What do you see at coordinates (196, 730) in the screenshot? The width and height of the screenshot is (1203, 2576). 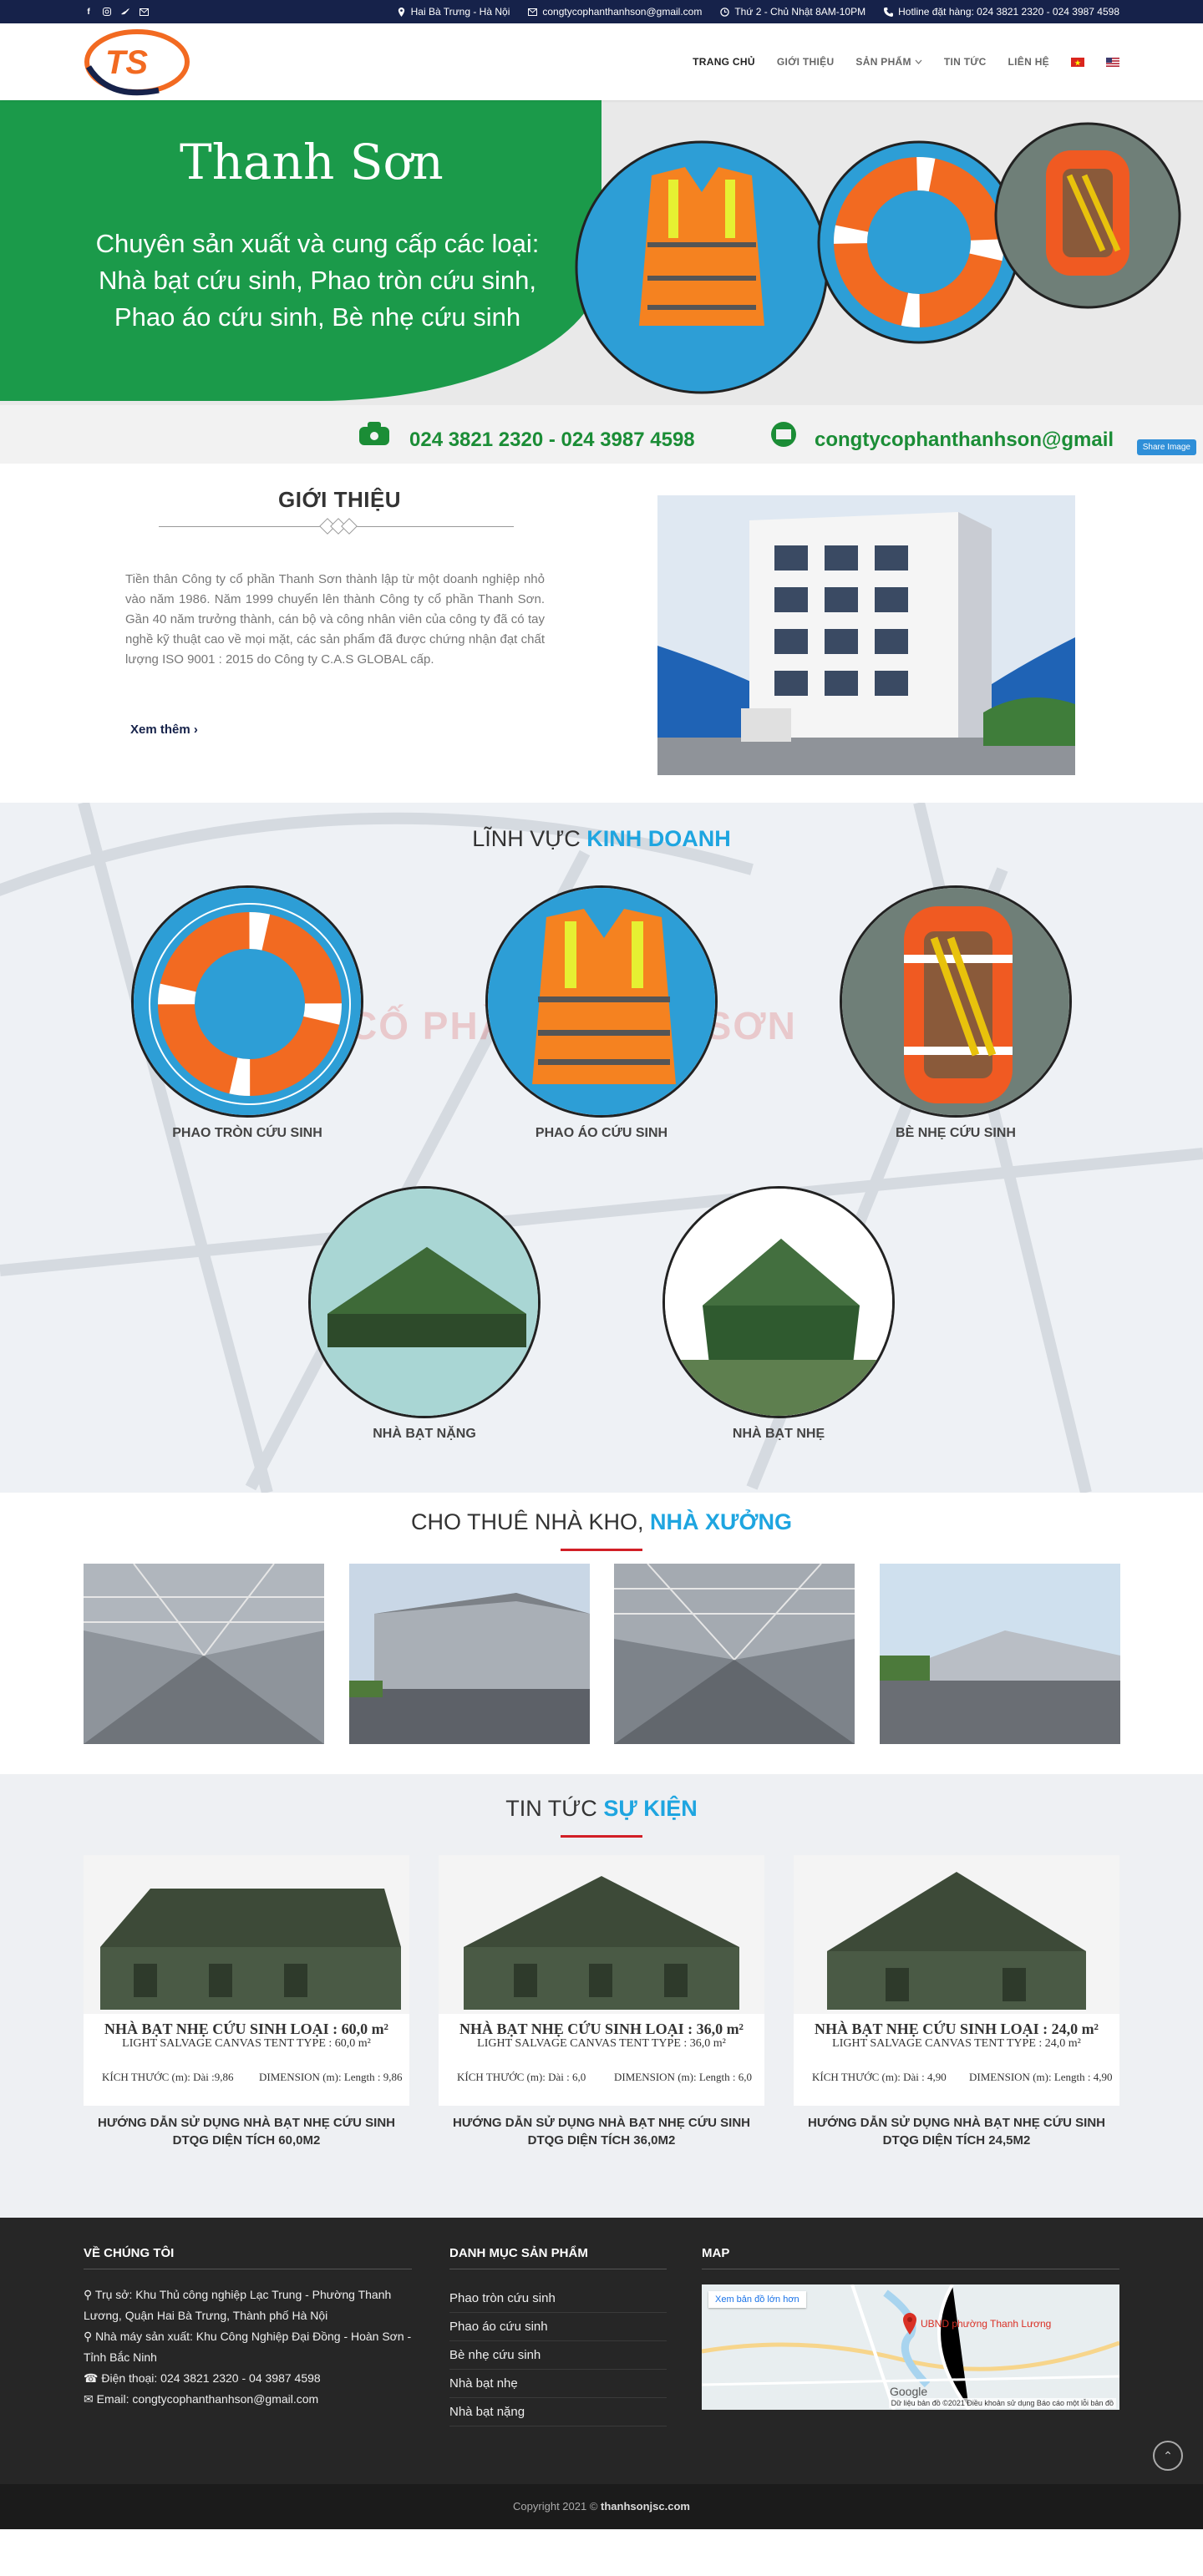 I see `chevron-right-icon: ›` at bounding box center [196, 730].